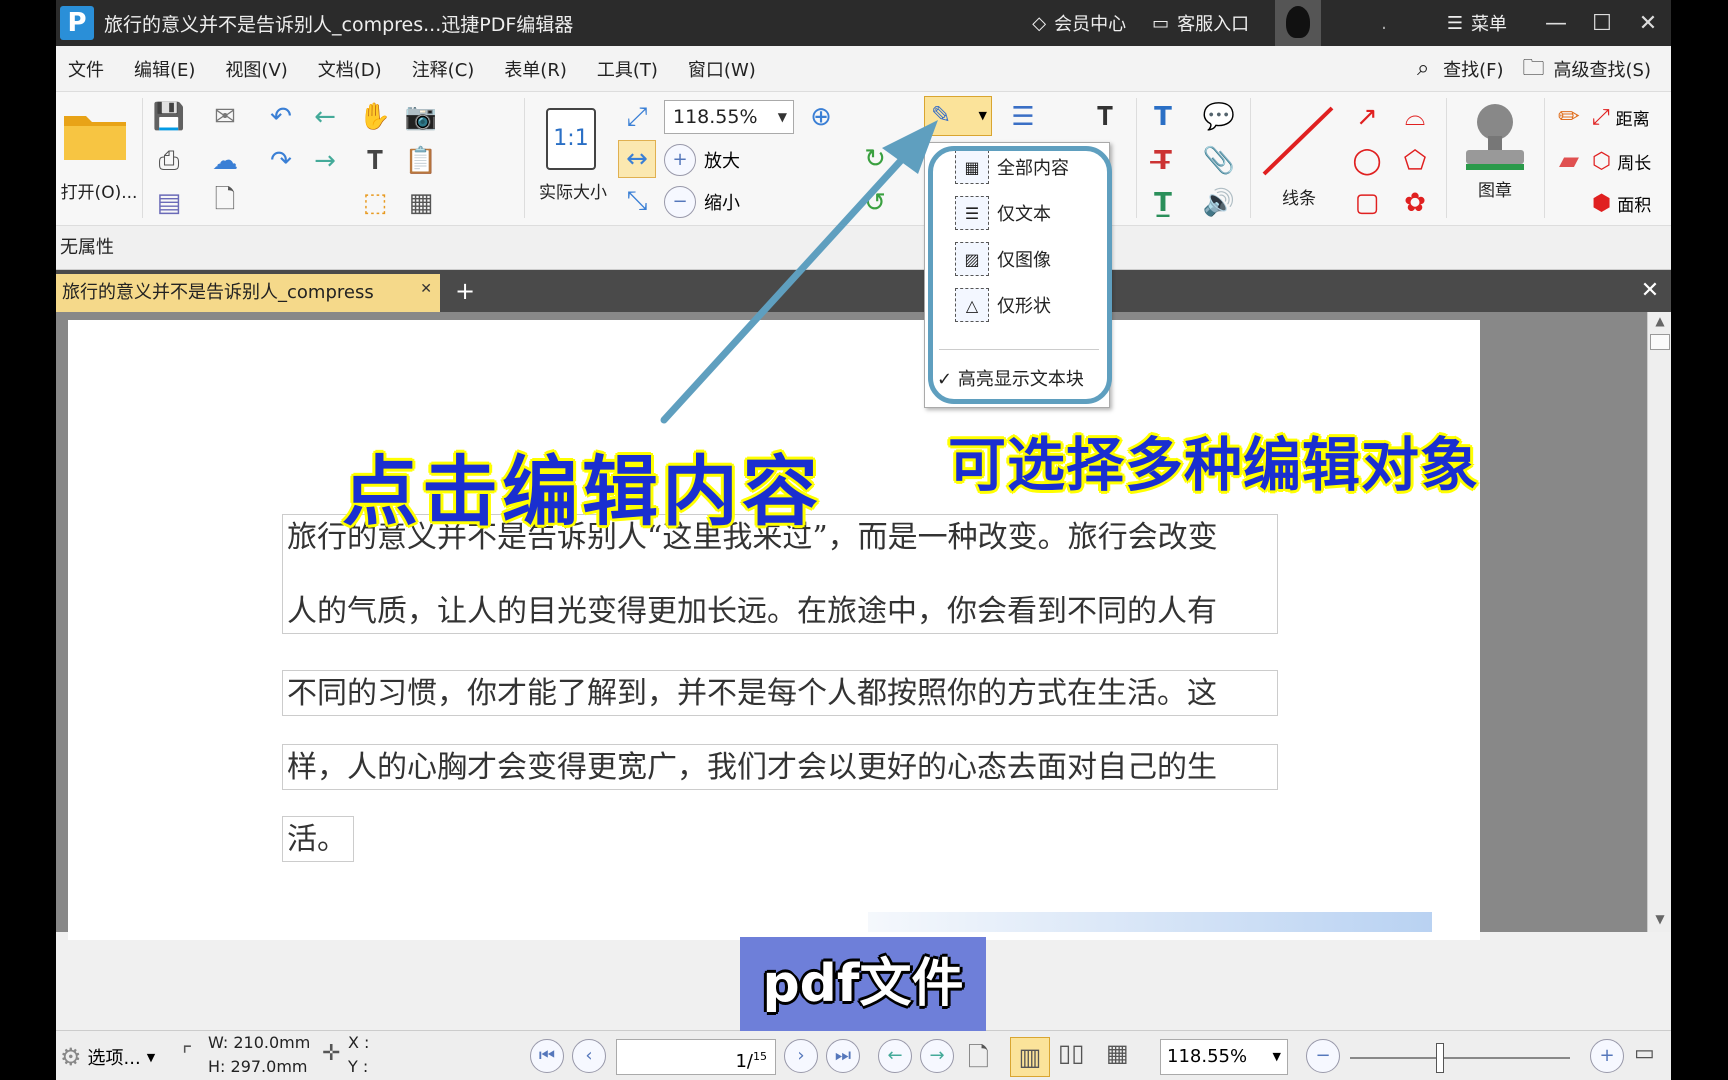 The image size is (1728, 1080). What do you see at coordinates (1298, 23) in the screenshot?
I see `user-avatar` at bounding box center [1298, 23].